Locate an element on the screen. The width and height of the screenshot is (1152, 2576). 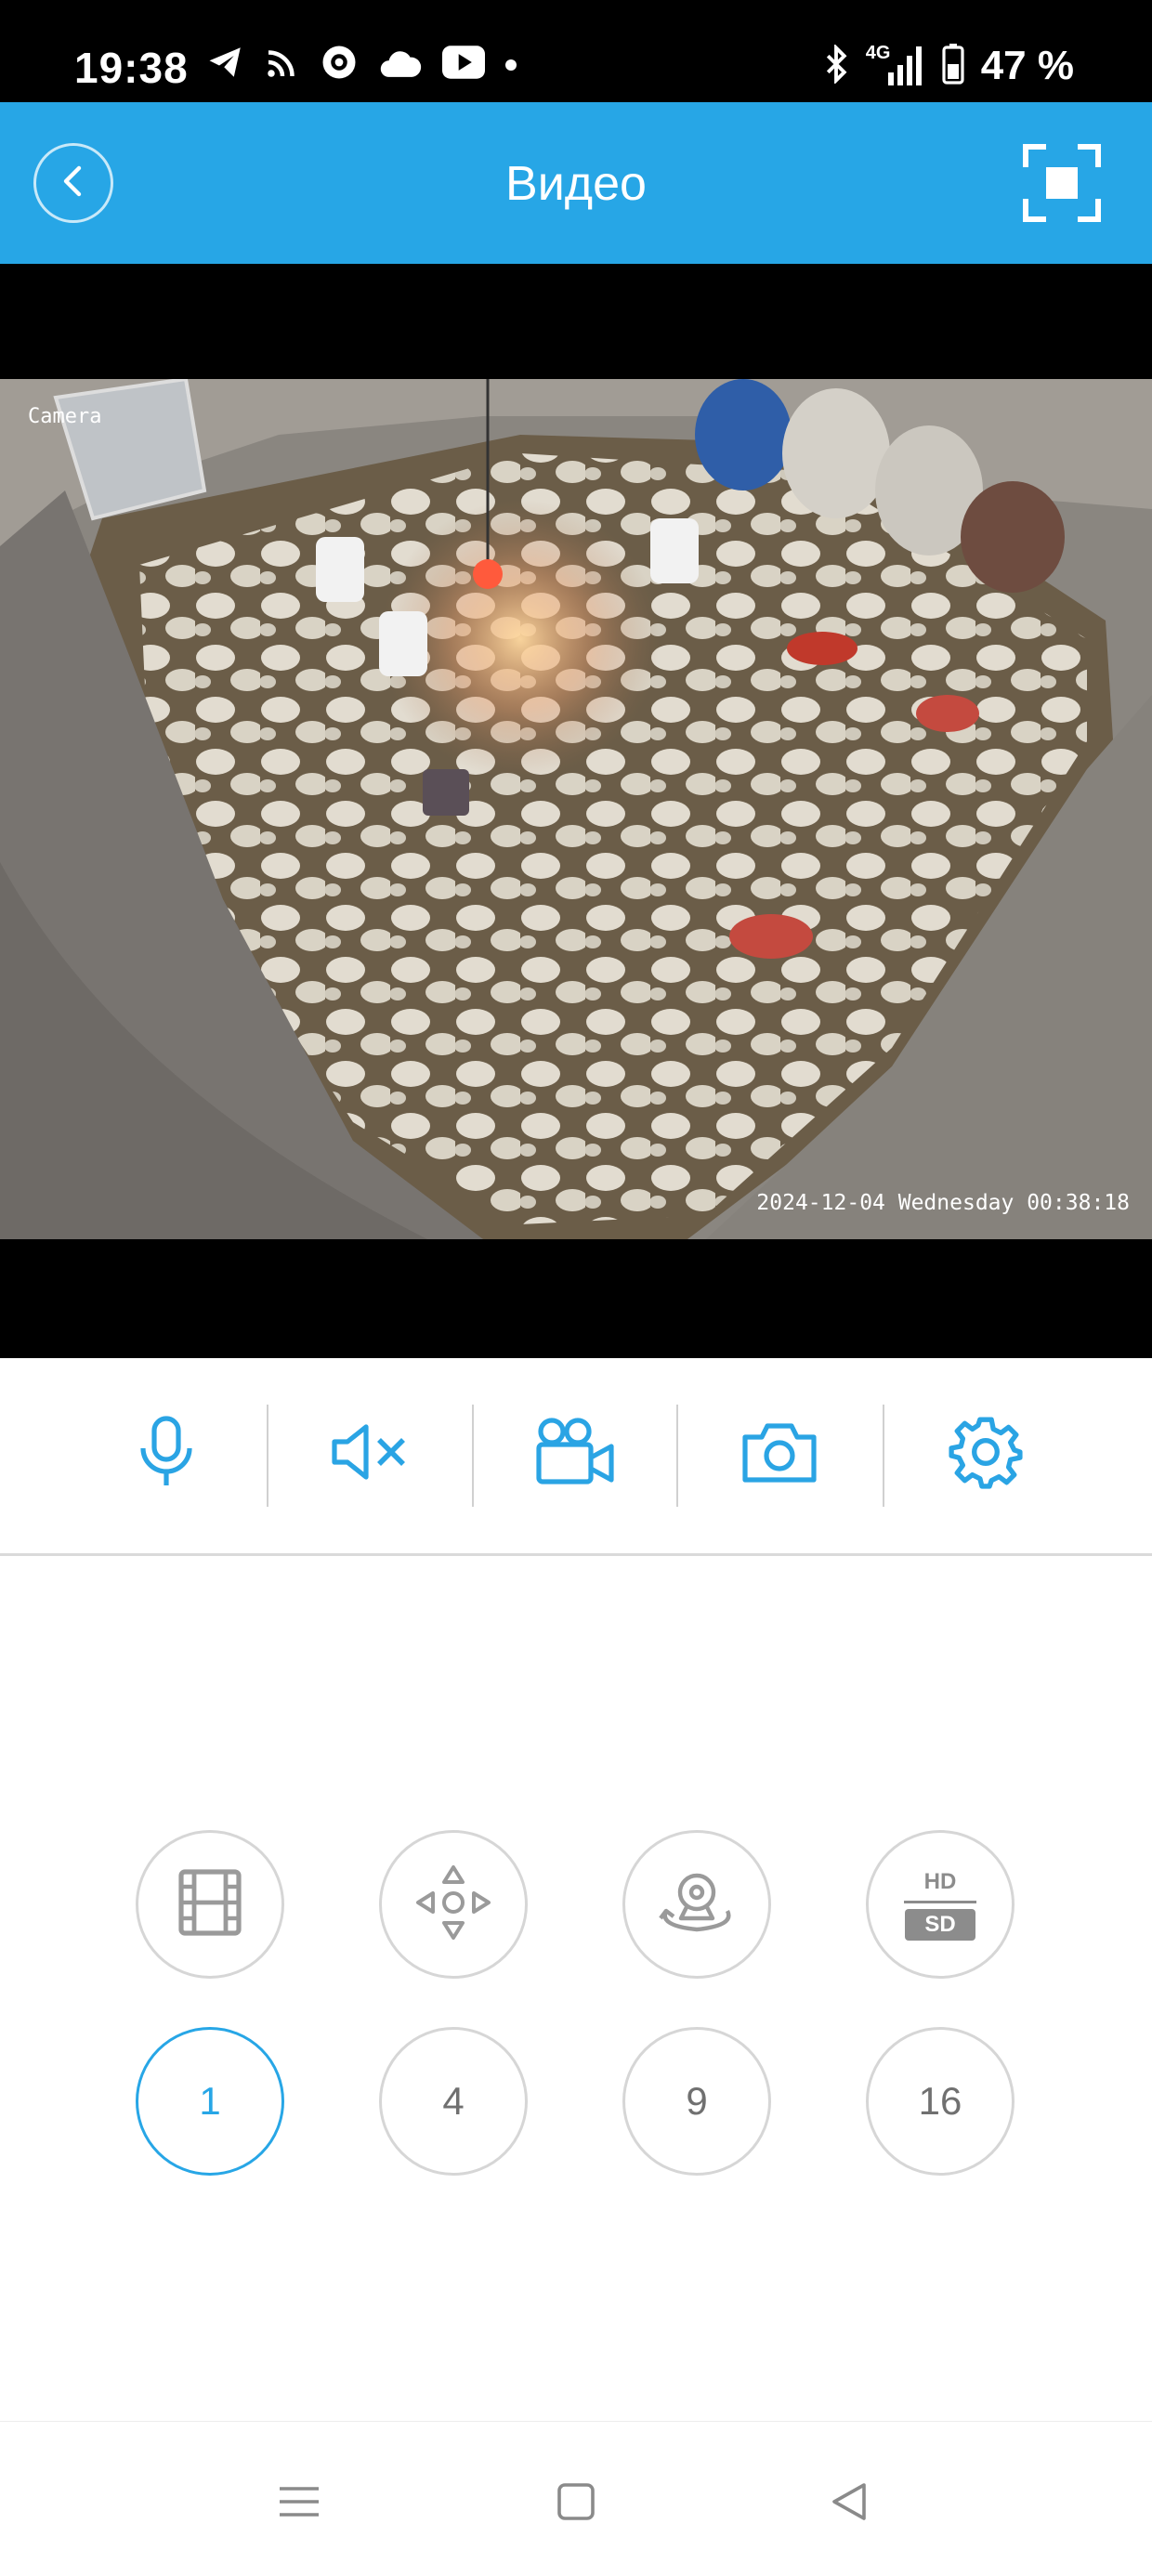
system-navigation-bar is located at coordinates (576, 2498).